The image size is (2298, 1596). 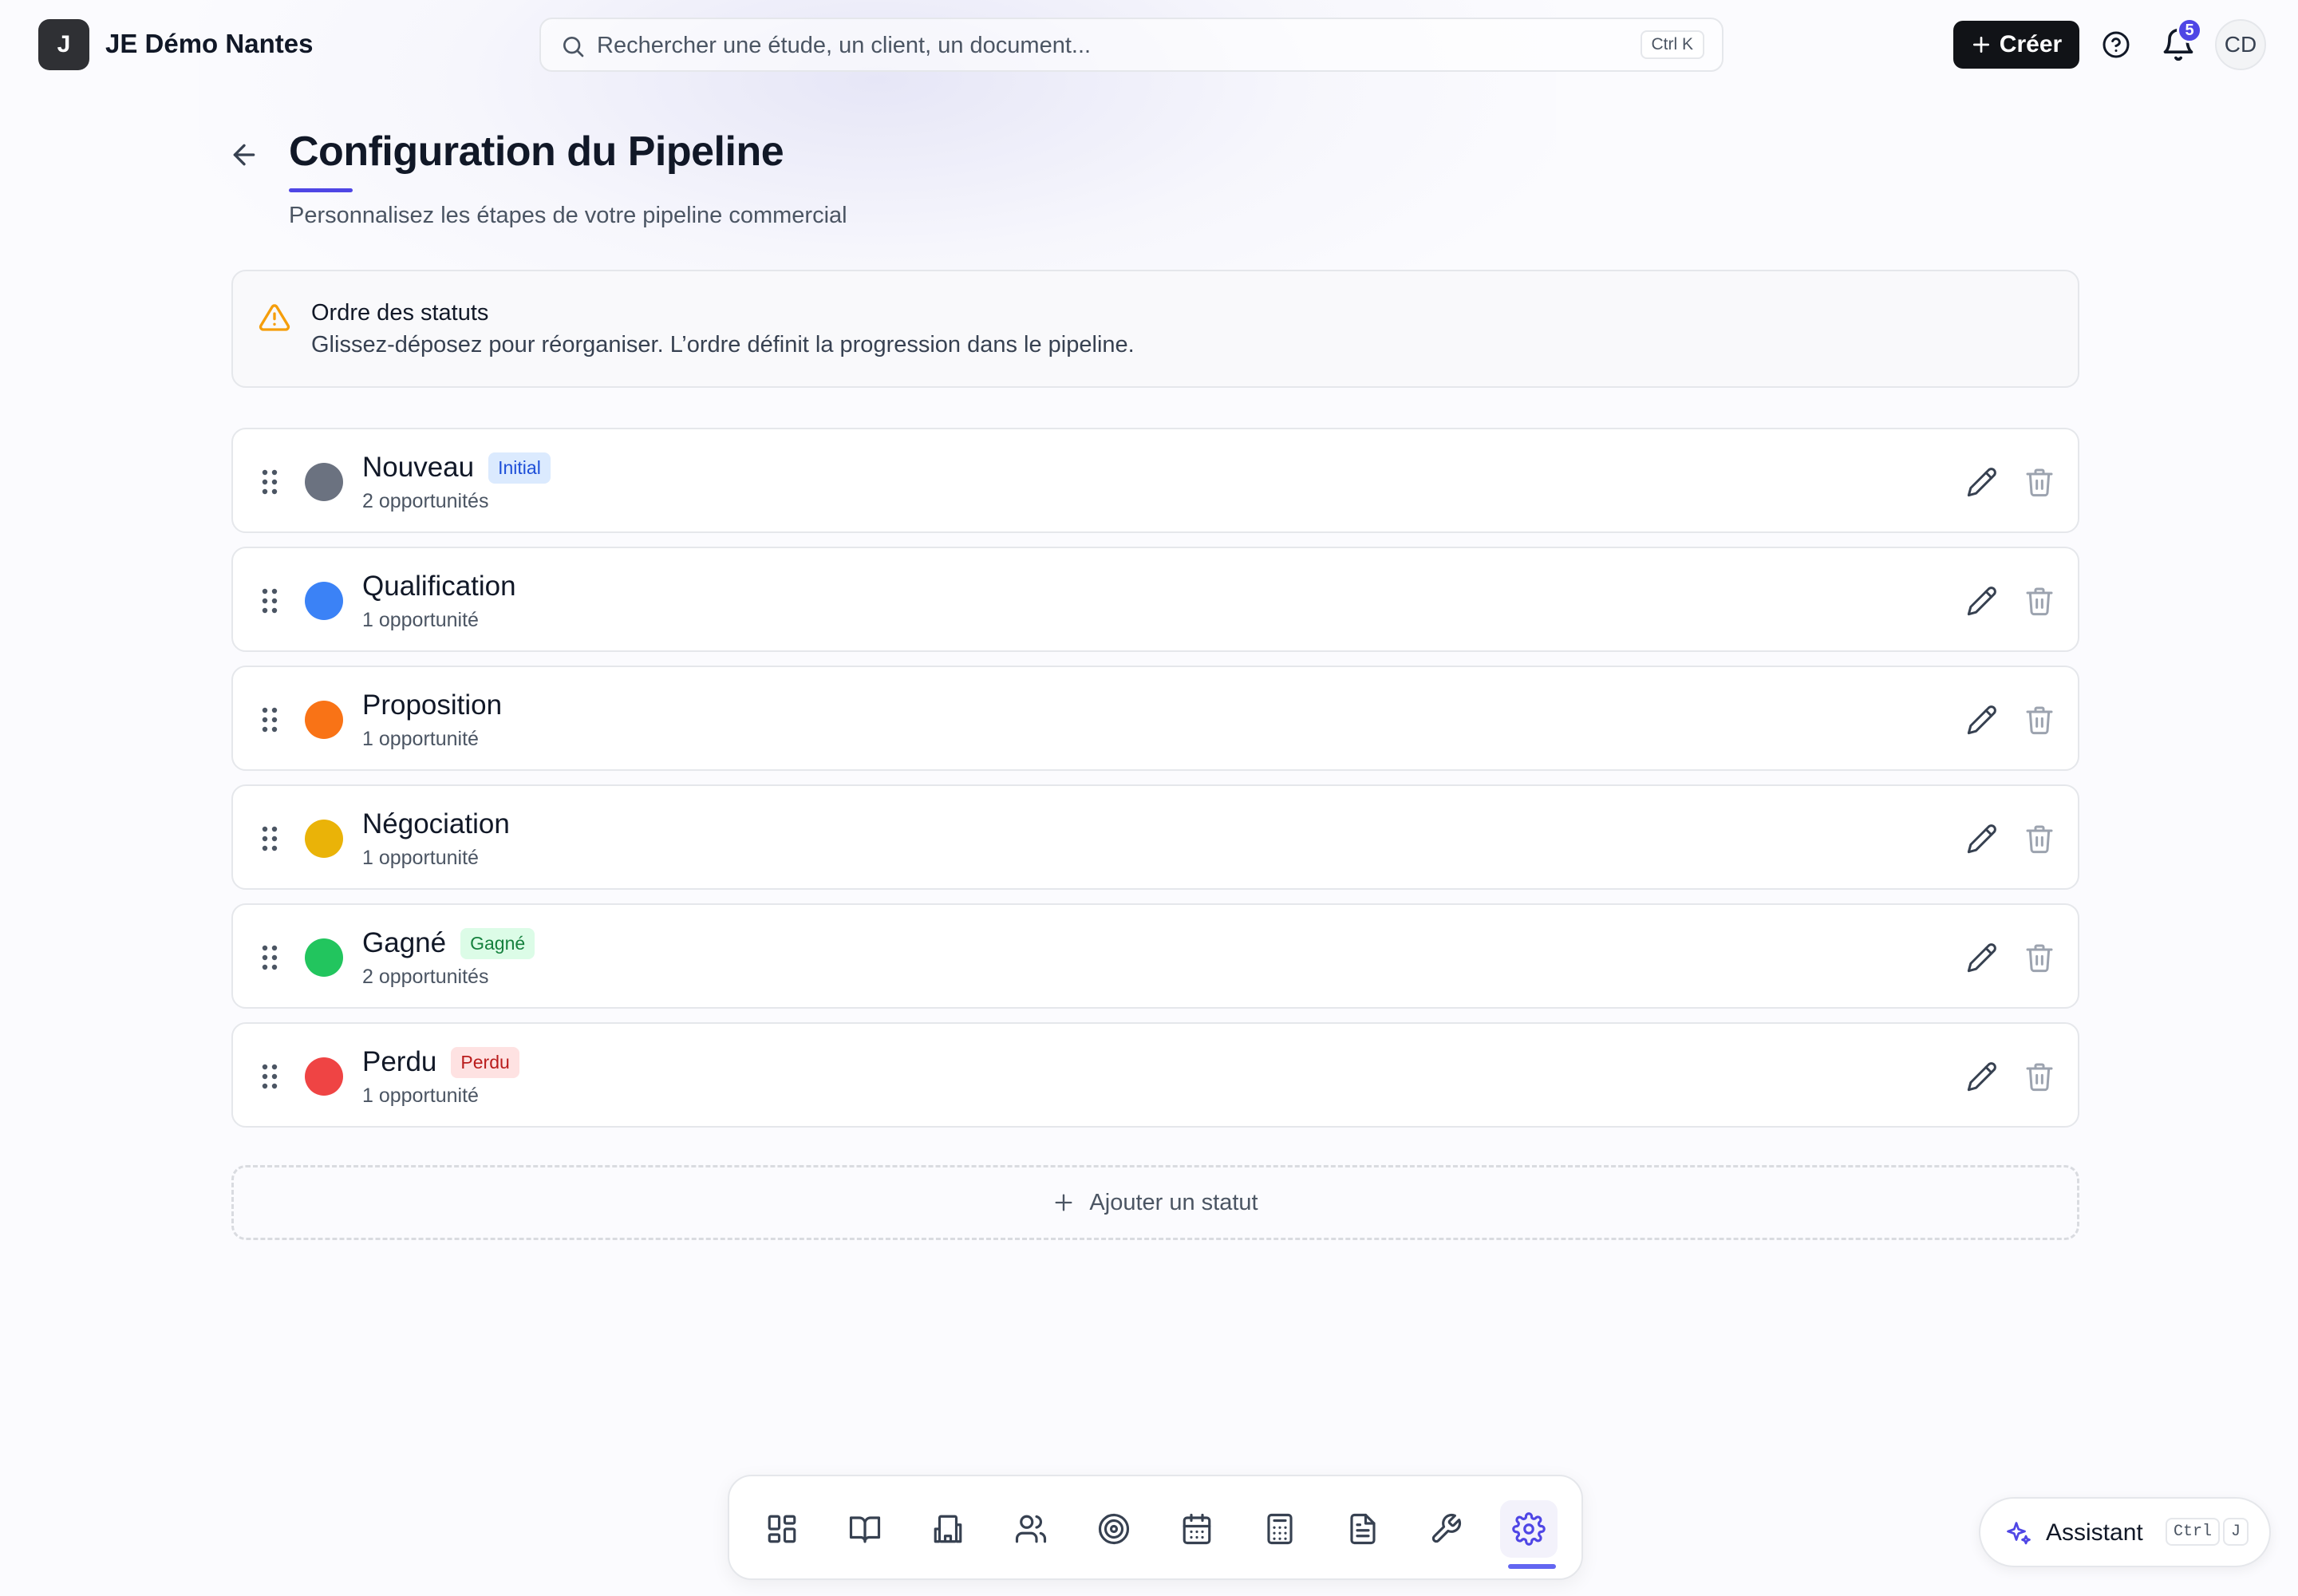 I want to click on status-name-label: Perdu, so click(x=399, y=1061).